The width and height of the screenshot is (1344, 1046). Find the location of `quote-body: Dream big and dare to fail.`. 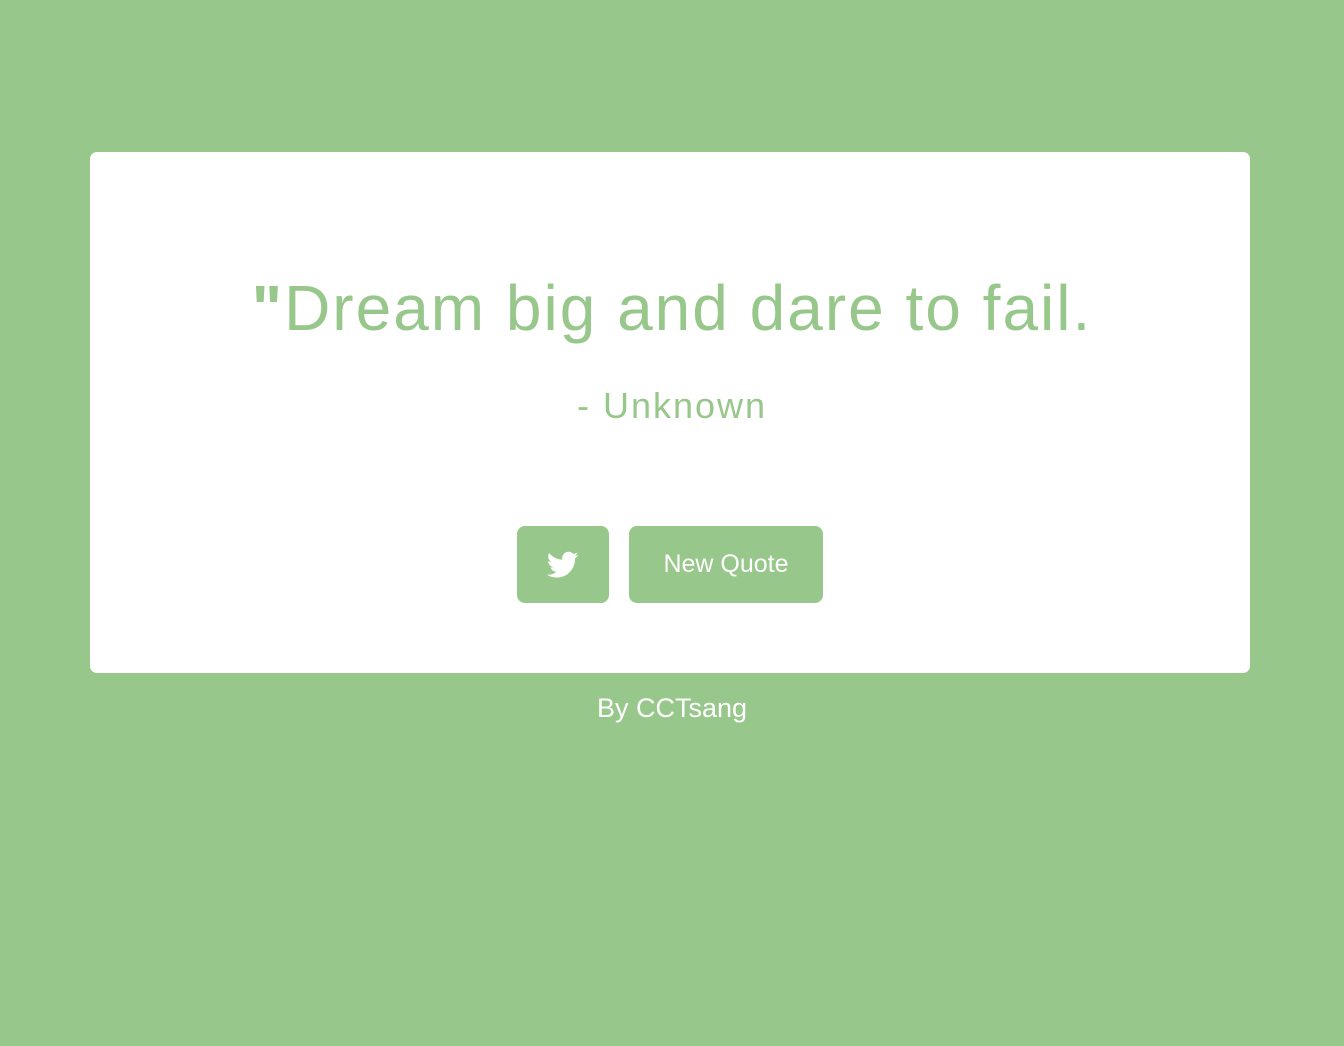

quote-body: Dream big and dare to fail. is located at coordinates (688, 308).